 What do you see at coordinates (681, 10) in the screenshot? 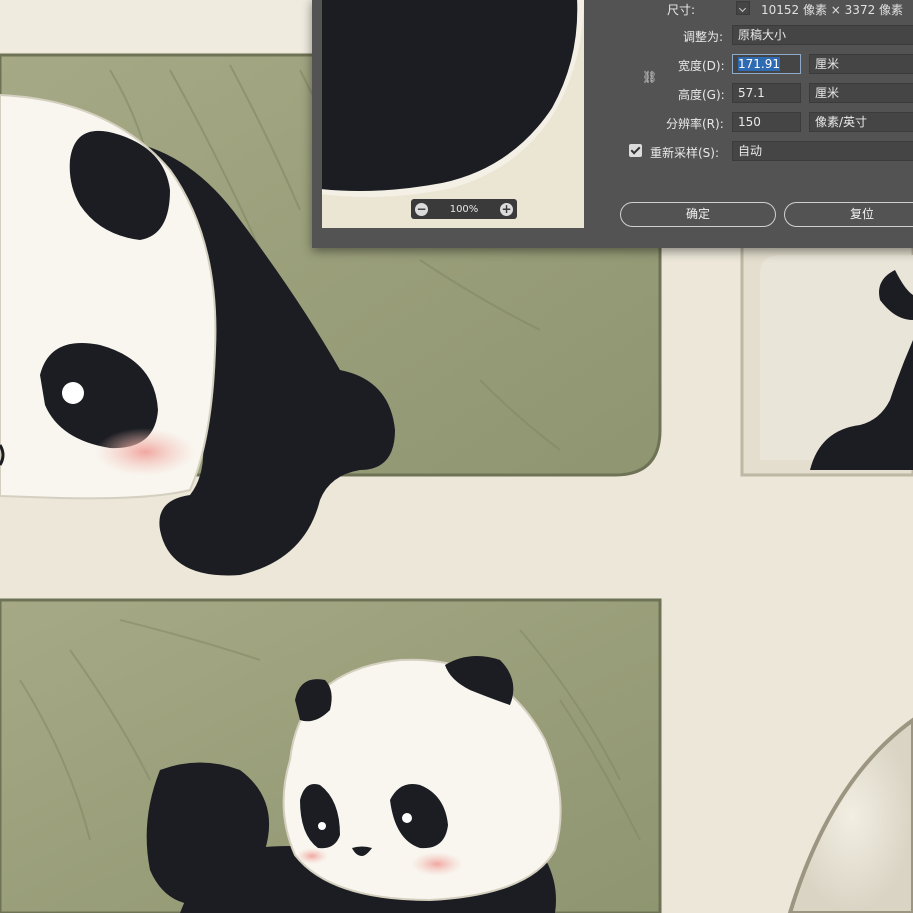
I see `dimensions-label: 尺寸:` at bounding box center [681, 10].